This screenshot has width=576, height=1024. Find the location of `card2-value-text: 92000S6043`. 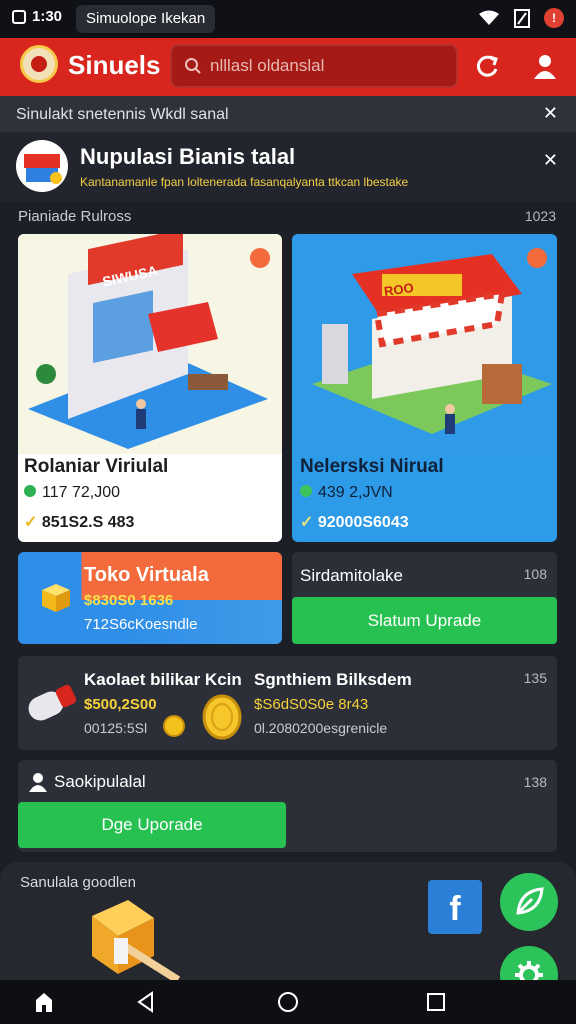

card2-value-text: 92000S6043 is located at coordinates (363, 522).